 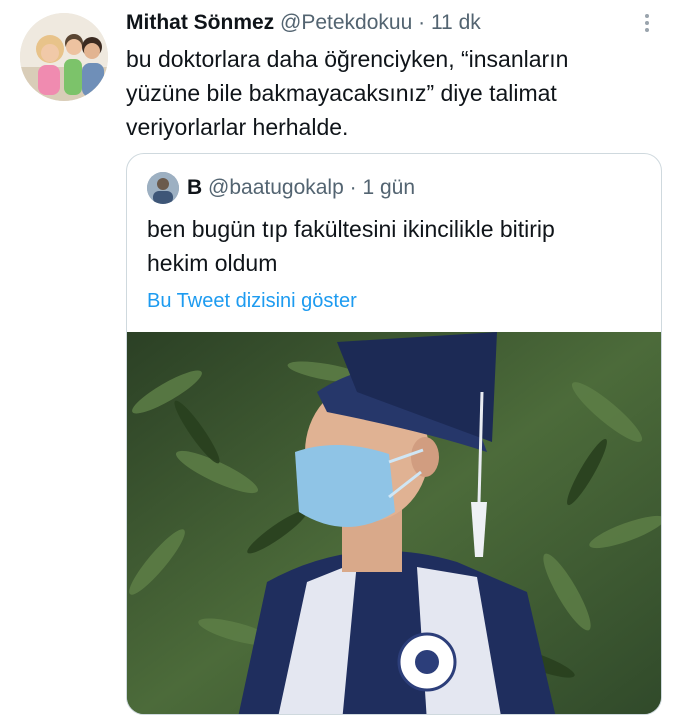 What do you see at coordinates (276, 187) in the screenshot?
I see `quoted-author-handle: @baatugokalp` at bounding box center [276, 187].